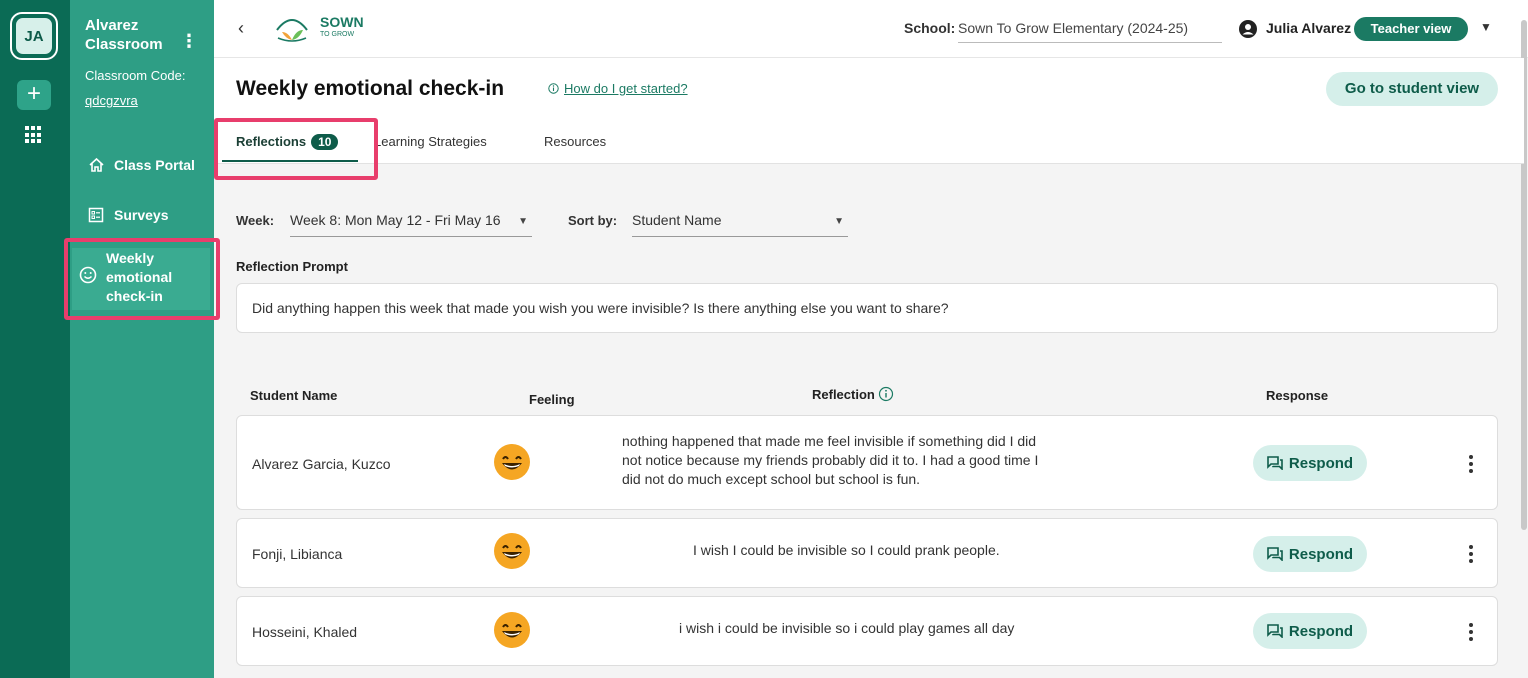 This screenshot has height=678, width=1528. What do you see at coordinates (321, 464) in the screenshot?
I see `student-name: Alvarez Garcia, Kuzco` at bounding box center [321, 464].